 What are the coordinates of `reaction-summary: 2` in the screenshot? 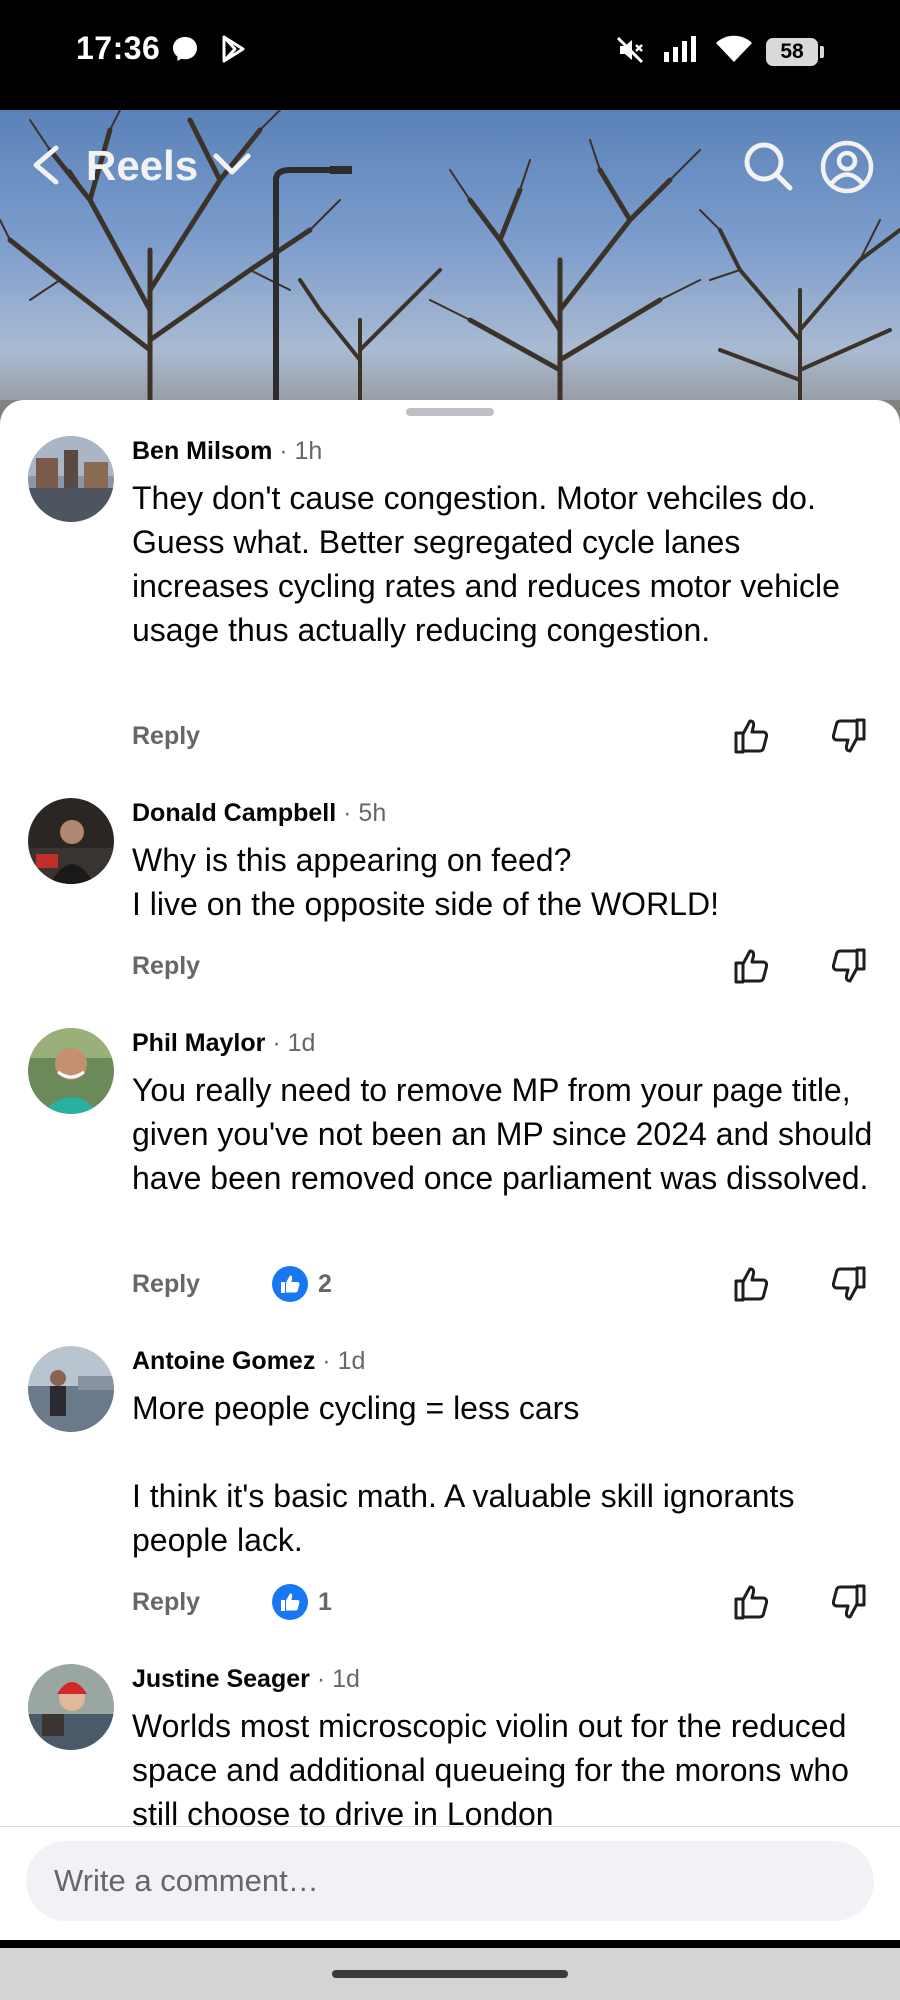 It's located at (302, 1284).